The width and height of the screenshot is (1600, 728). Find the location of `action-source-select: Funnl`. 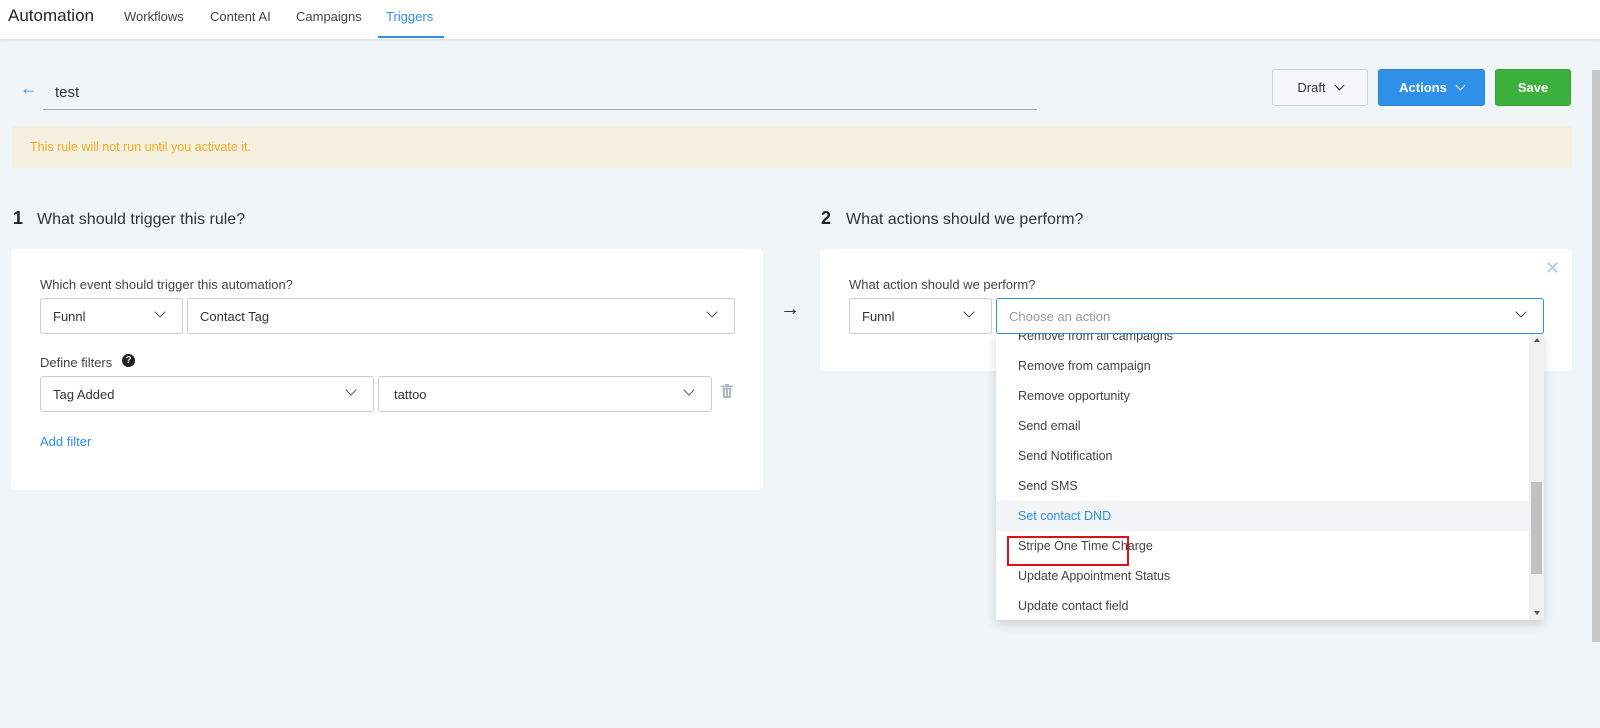

action-source-select: Funnl is located at coordinates (920, 316).